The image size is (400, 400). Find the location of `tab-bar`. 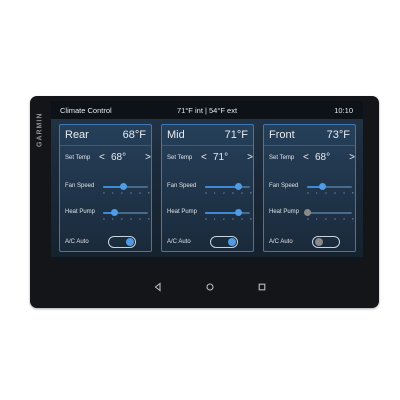

tab-bar is located at coordinates (207, 259).